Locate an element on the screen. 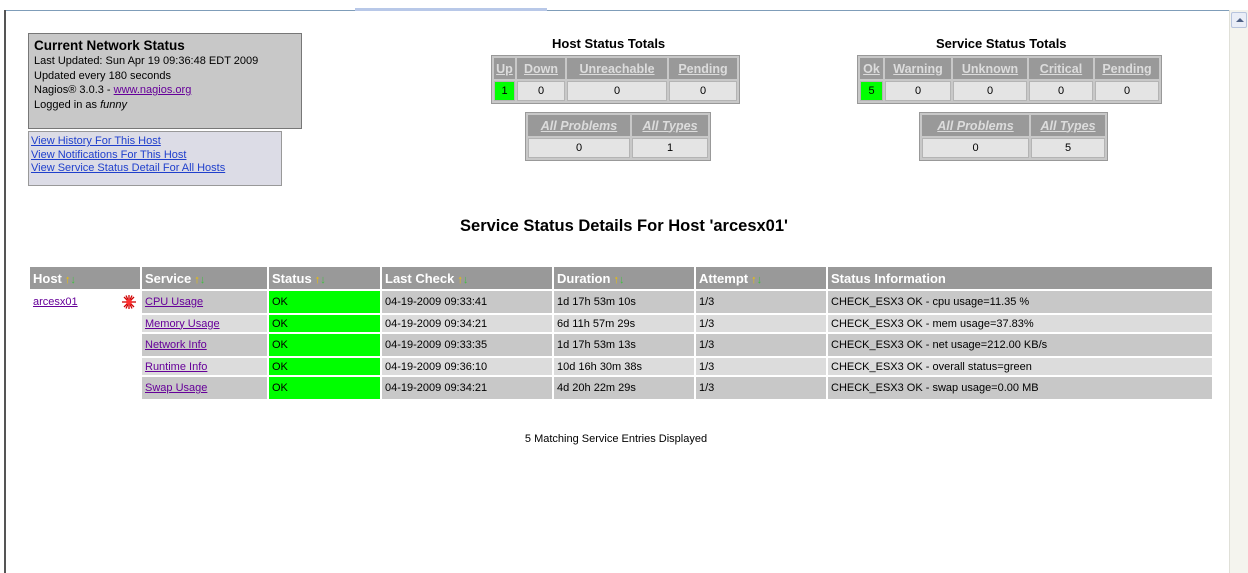 The image size is (1248, 573). update-interval-text: Updated every 180 seconds is located at coordinates (102, 75).